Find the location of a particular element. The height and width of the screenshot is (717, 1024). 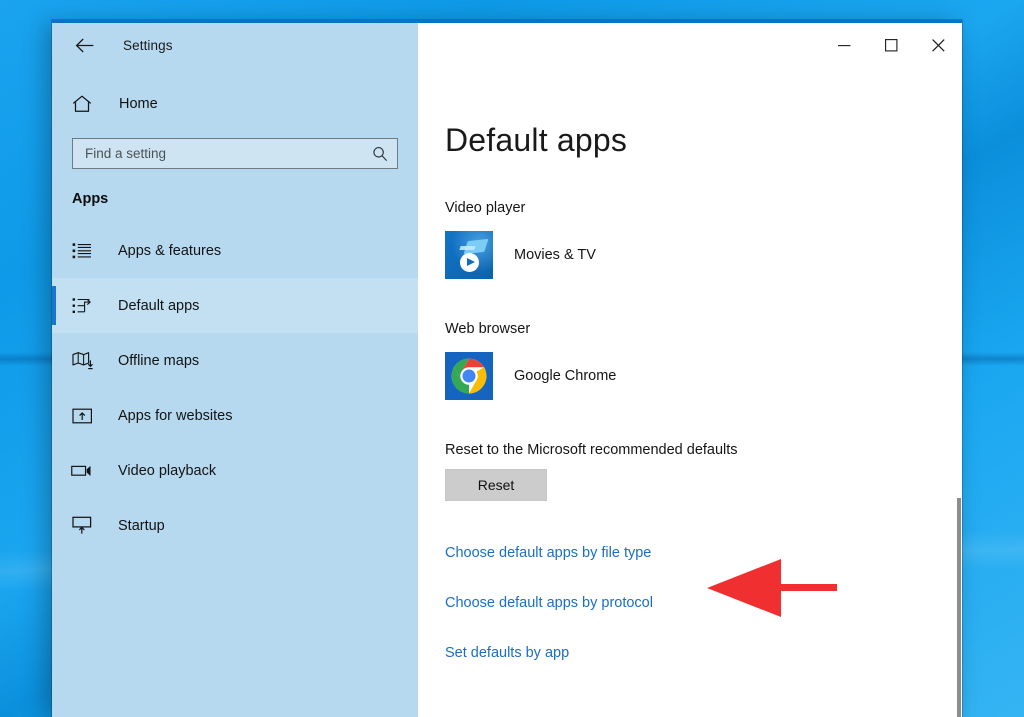

sidebar-item-home: Home is located at coordinates (235, 104).